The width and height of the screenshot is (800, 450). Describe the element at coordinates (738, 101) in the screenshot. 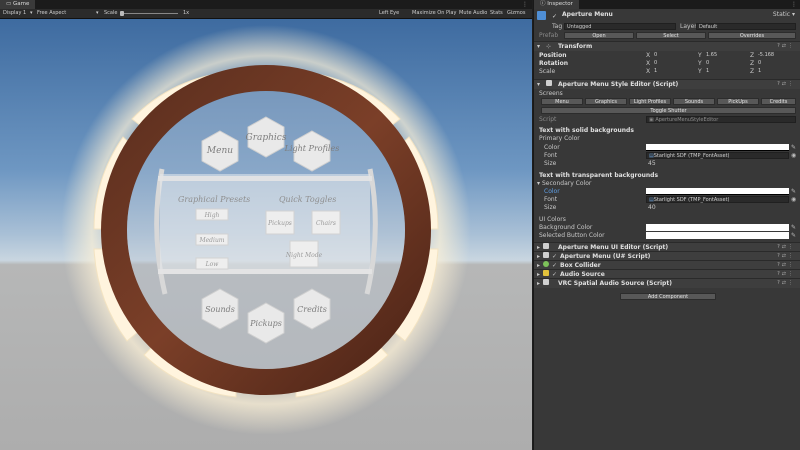

I see `screen-pickups-button: PickUps` at that location.